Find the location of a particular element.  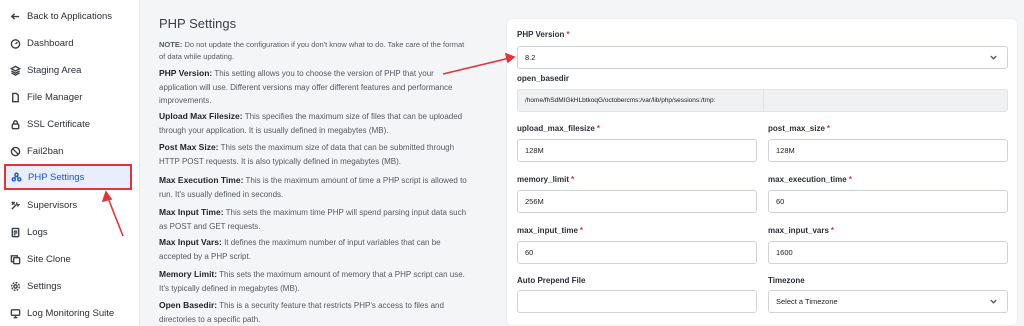

sidebar-item-label: Log Monitoring Suite is located at coordinates (71, 313).